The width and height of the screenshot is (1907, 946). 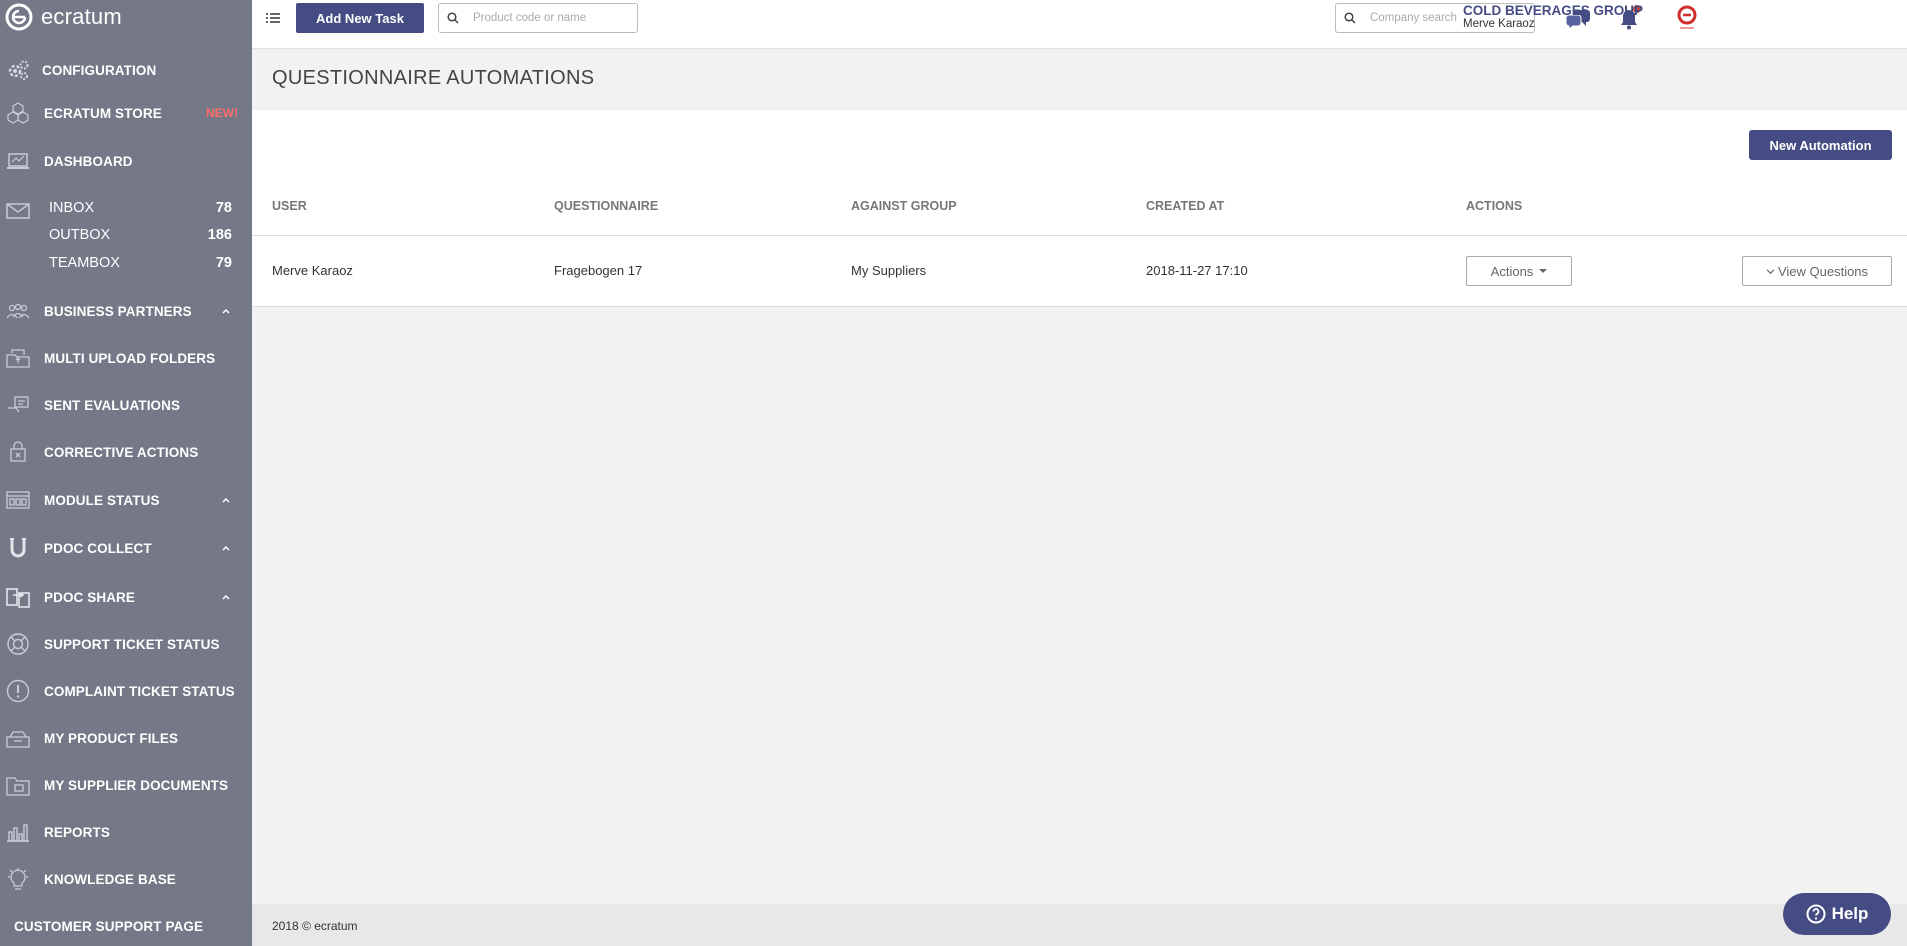 I want to click on table-header-divider, so click(x=1079, y=235).